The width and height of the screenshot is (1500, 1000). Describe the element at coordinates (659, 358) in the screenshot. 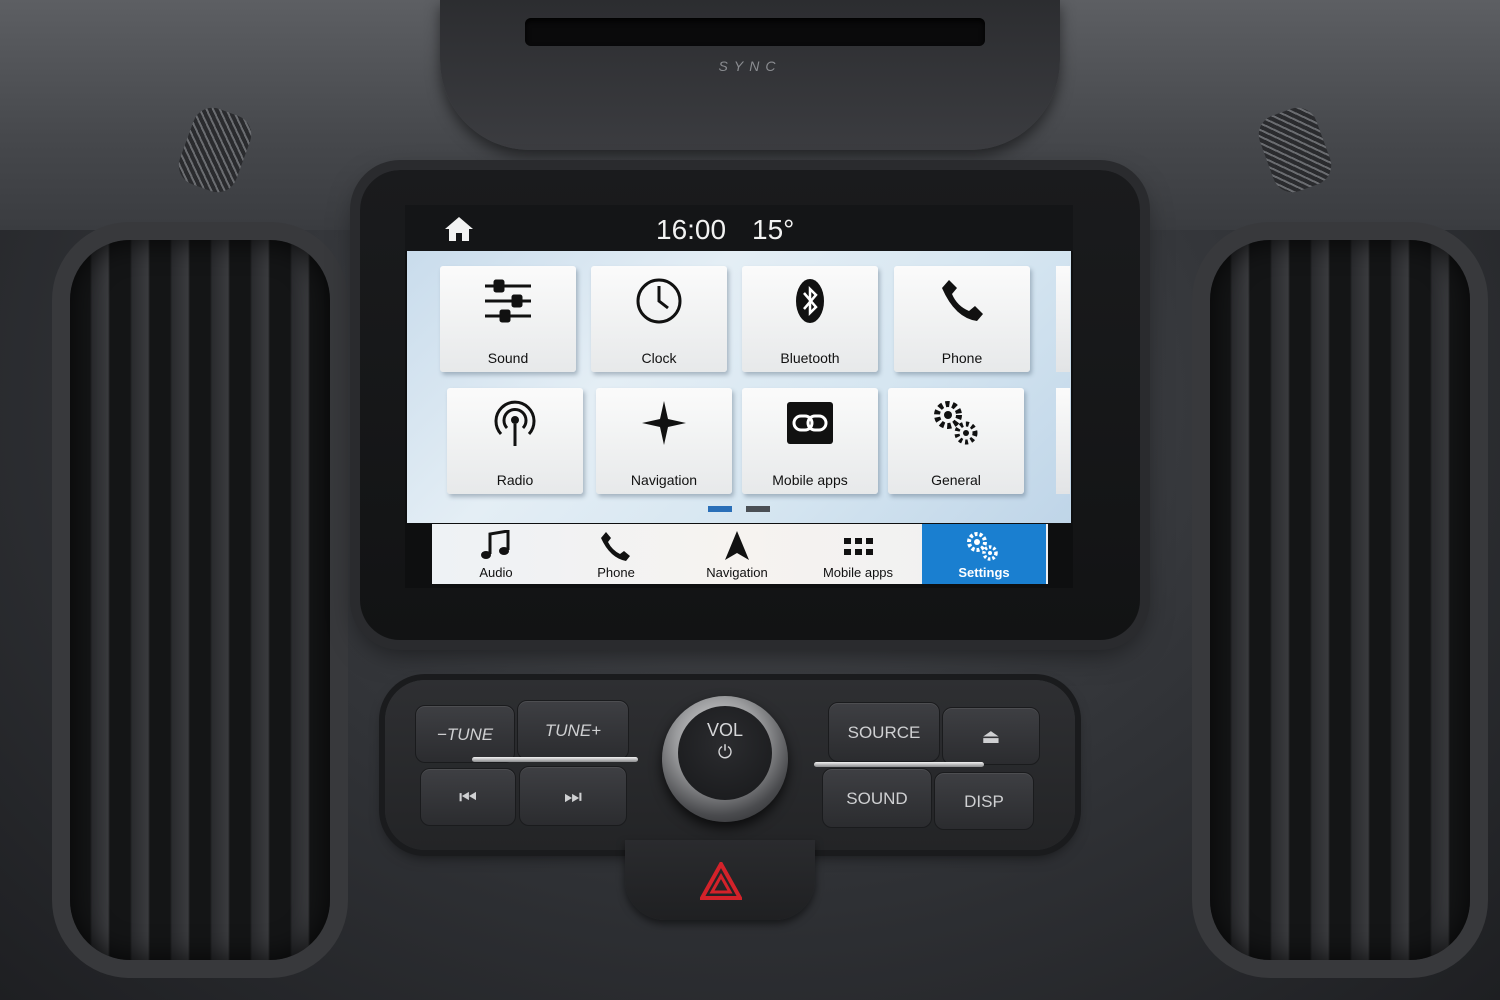

I see `tile-label: Clock` at that location.